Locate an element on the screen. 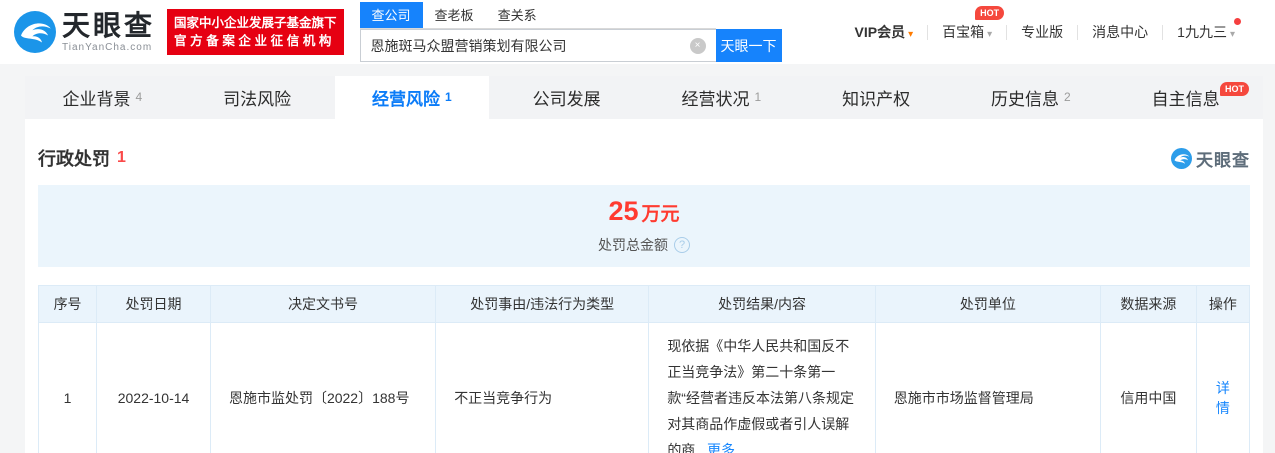 This screenshot has width=1275, height=453. col-date: 处罚日期 is located at coordinates (153, 304).